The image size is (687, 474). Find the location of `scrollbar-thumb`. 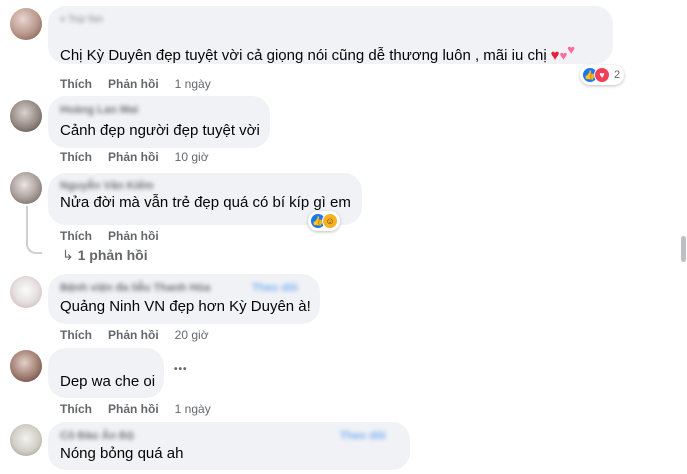

scrollbar-thumb is located at coordinates (683, 249).